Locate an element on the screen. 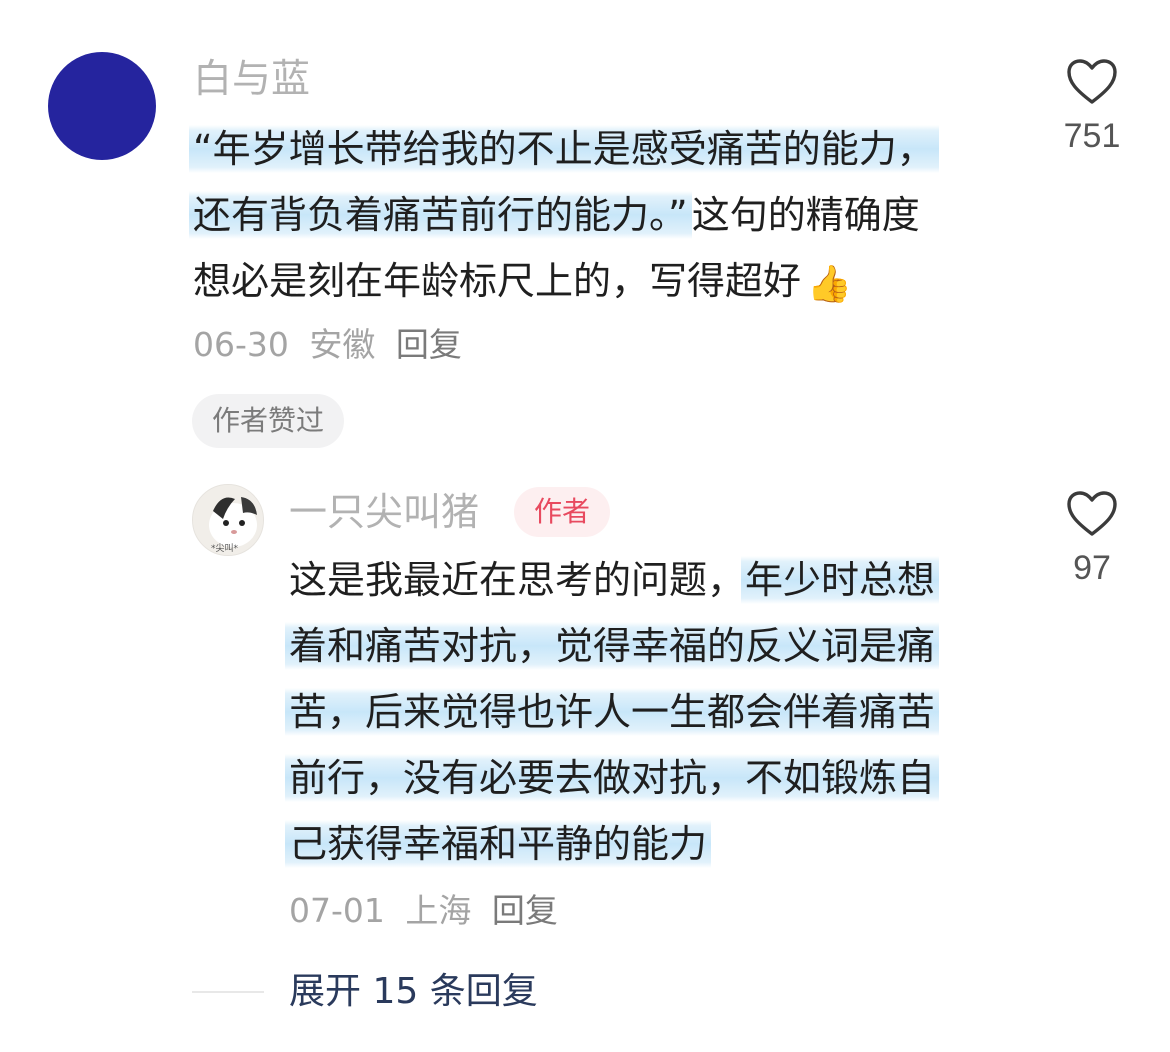 Image resolution: width=1170 pixels, height=1052 pixels. like-button: 751 is located at coordinates (1092, 107).